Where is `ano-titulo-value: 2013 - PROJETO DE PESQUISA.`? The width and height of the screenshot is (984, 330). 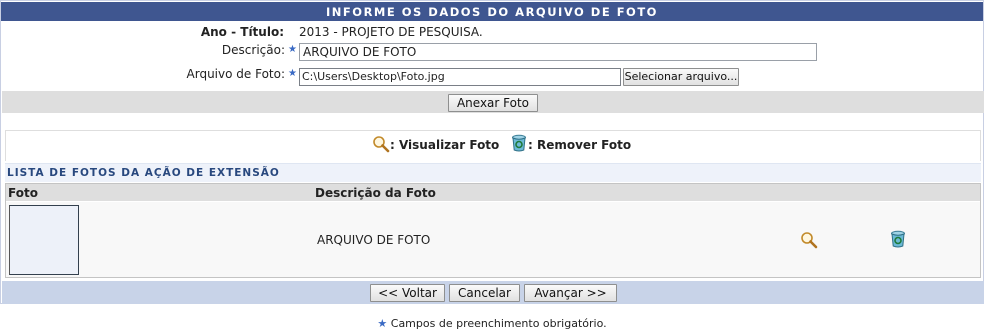 ano-titulo-value: 2013 - PROJETO DE PESQUISA. is located at coordinates (391, 32).